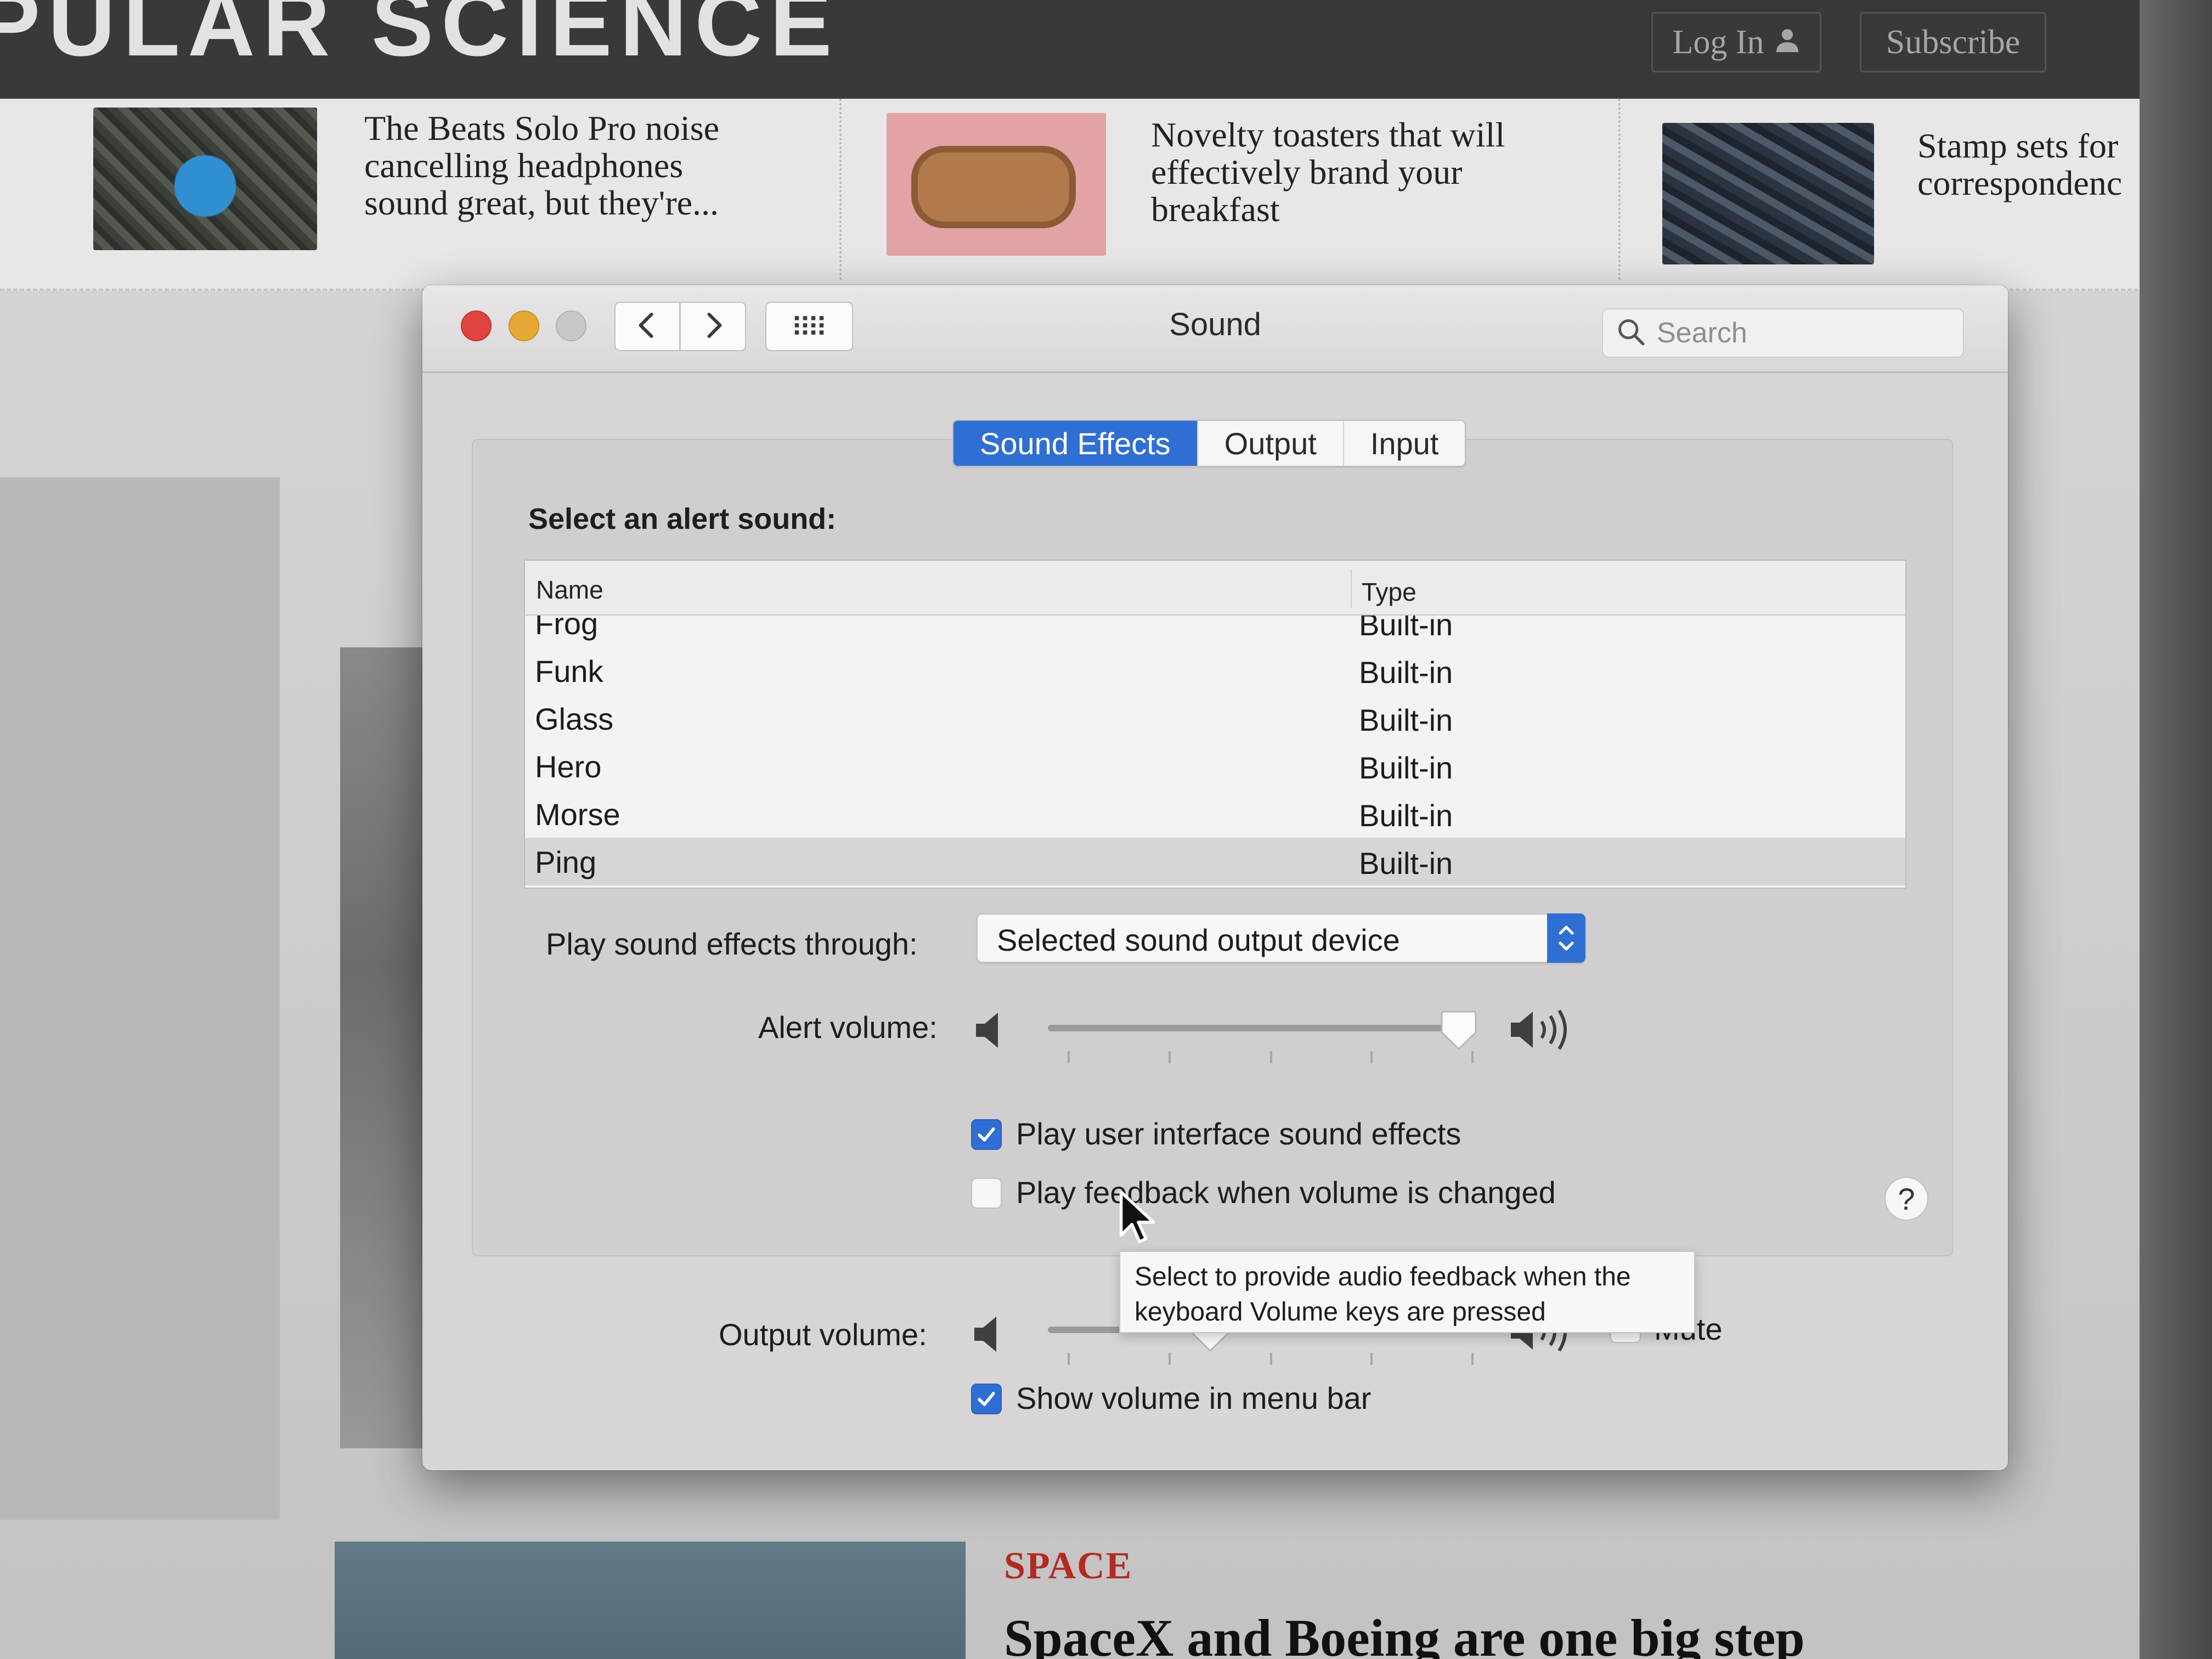 This screenshot has height=1659, width=2212. What do you see at coordinates (1215, 718) in the screenshot?
I see `table-row: Glass Built-in` at bounding box center [1215, 718].